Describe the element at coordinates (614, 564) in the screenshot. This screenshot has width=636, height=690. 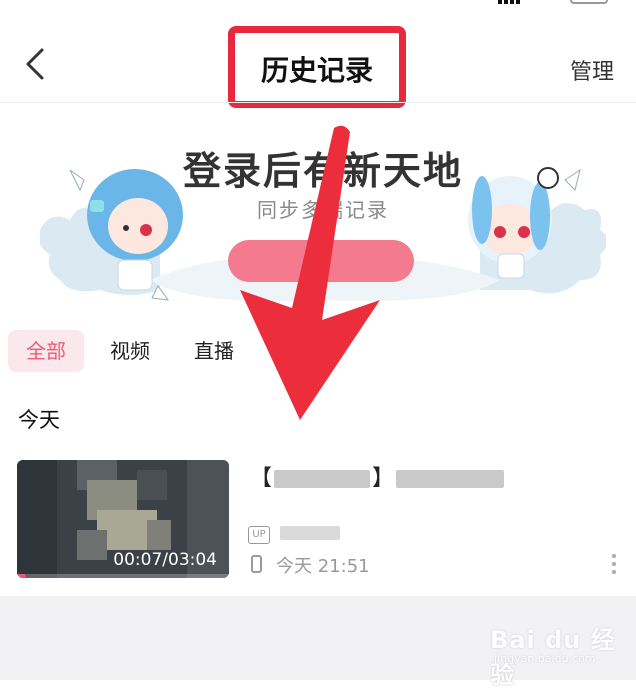
I see `more-vertical-icon` at that location.